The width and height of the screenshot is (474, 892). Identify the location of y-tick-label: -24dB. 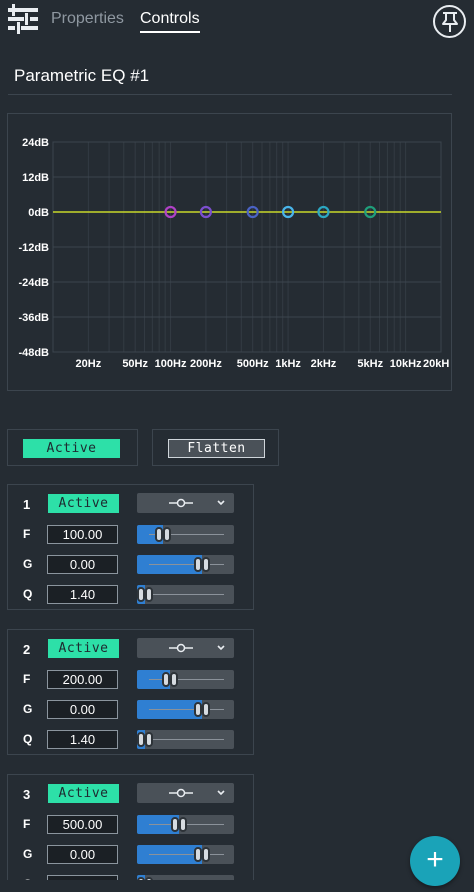
(33, 283).